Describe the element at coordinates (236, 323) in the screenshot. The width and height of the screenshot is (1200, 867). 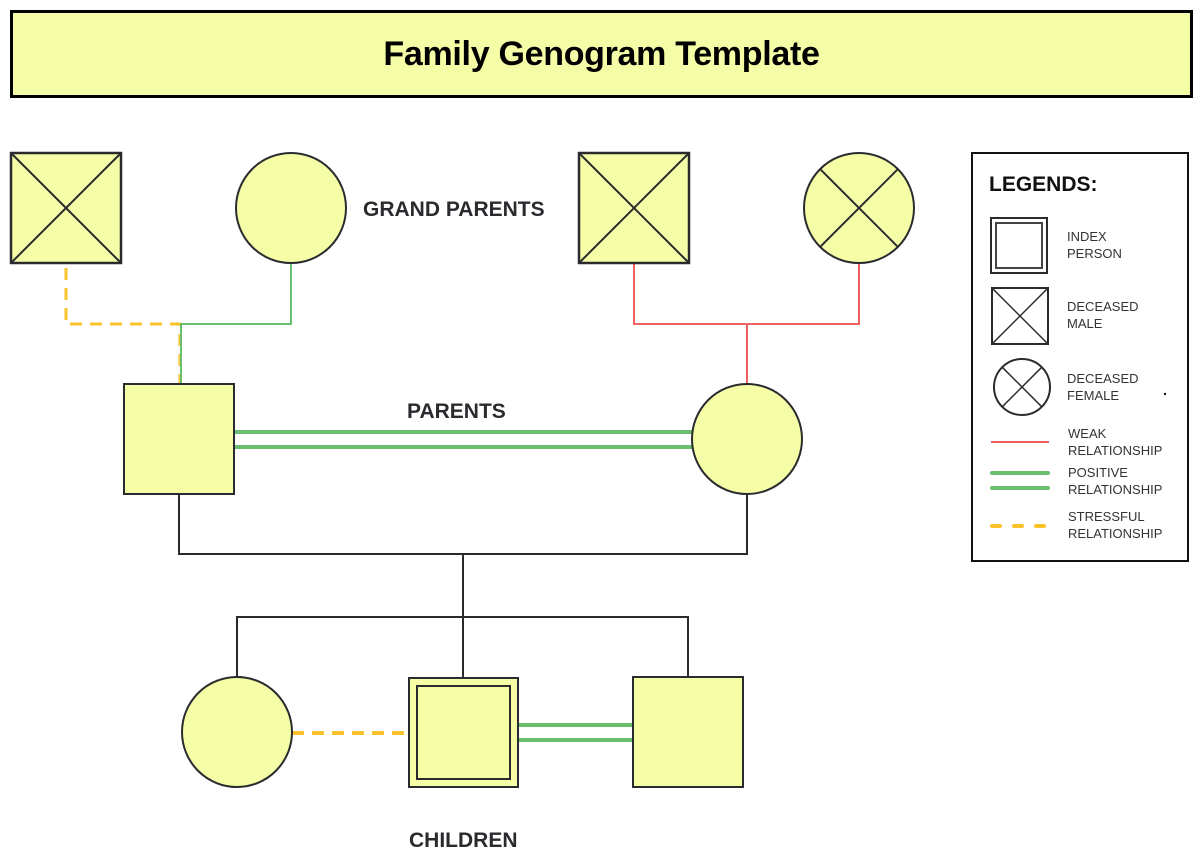
I see `relationship-positive-paternal-grandmother` at that location.